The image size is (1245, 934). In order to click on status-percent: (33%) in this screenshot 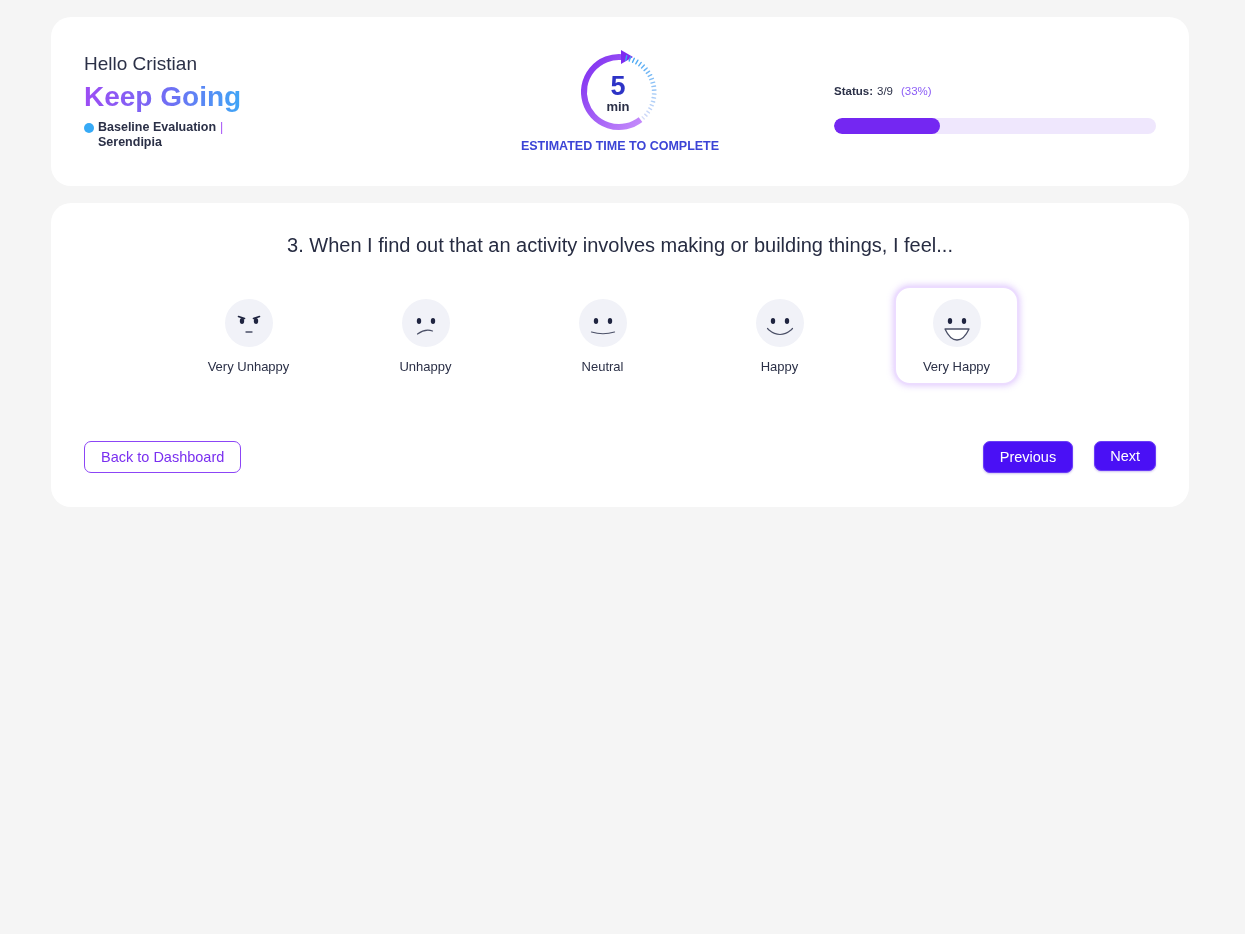, I will do `click(916, 91)`.